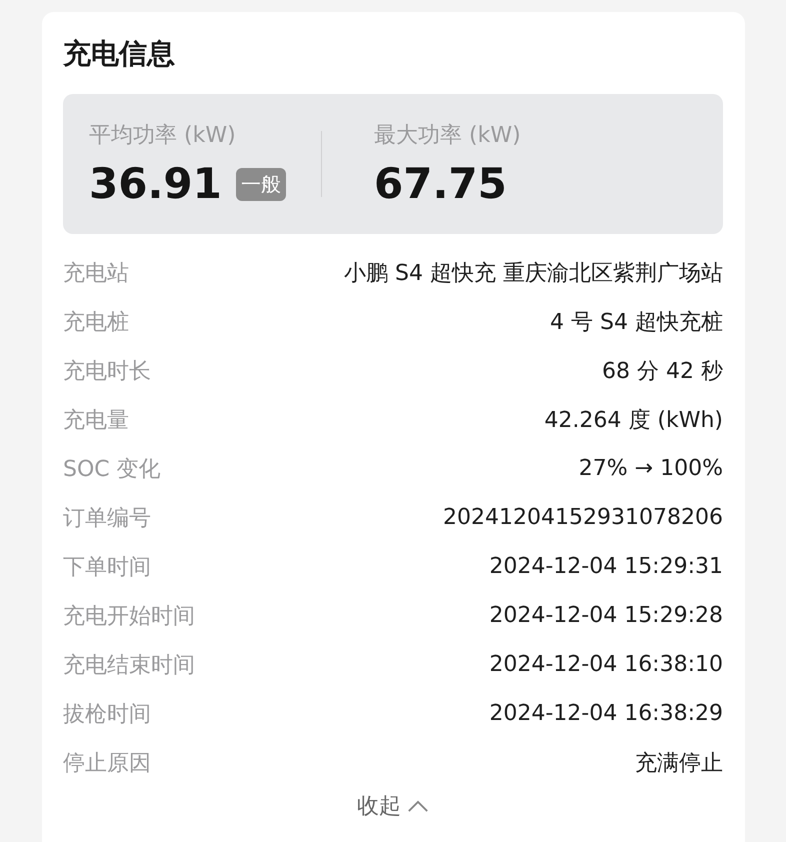 The width and height of the screenshot is (786, 842). I want to click on field-label: 下单时间, so click(107, 568).